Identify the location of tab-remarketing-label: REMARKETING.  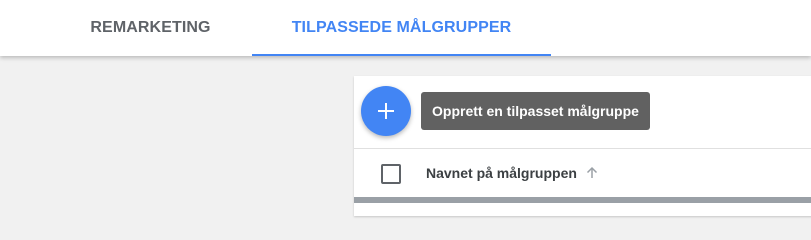
(150, 27).